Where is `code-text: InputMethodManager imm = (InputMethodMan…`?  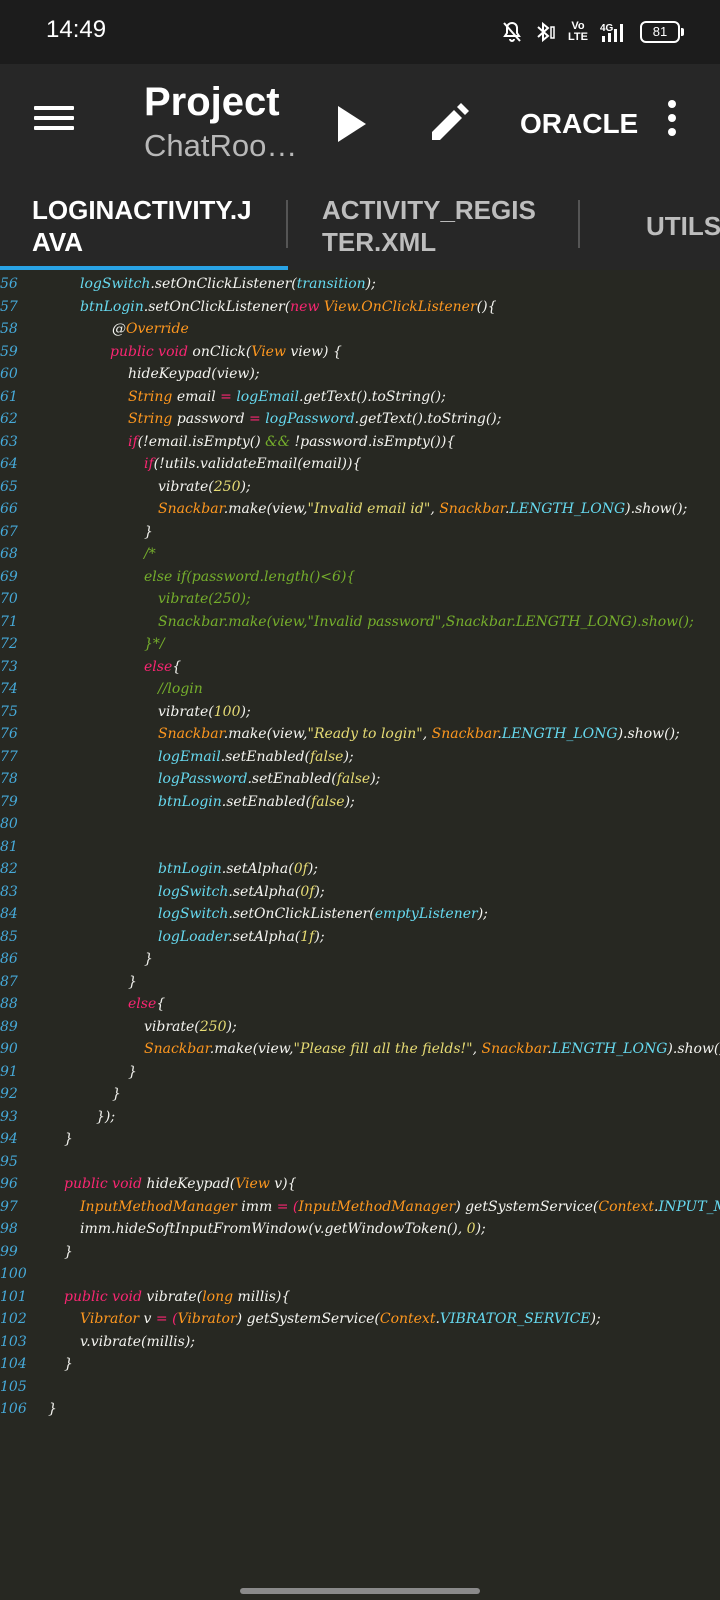
code-text: InputMethodManager imm = (InputMethodMan… is located at coordinates (400, 1207).